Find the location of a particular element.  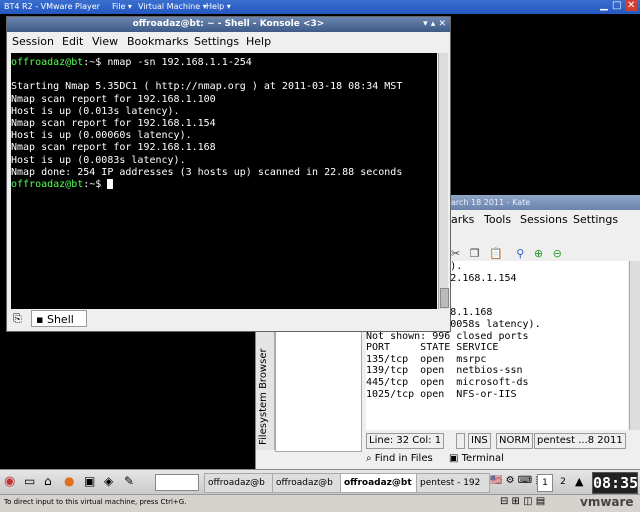

kate-menu-bookmarks: arks is located at coordinates (462, 219).